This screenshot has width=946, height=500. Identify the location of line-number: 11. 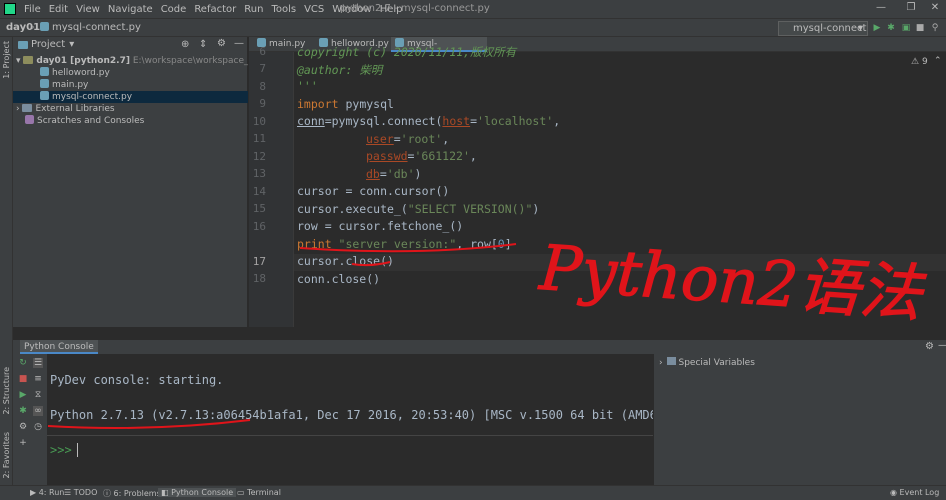
(259, 138).